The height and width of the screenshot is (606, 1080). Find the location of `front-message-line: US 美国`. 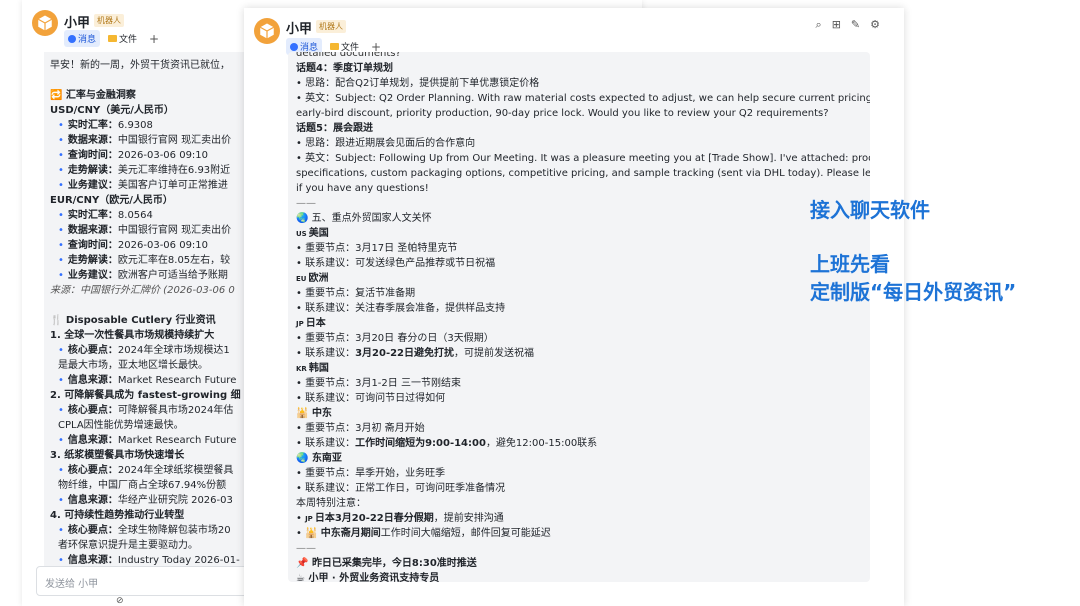

front-message-line: US 美国 is located at coordinates (579, 233).